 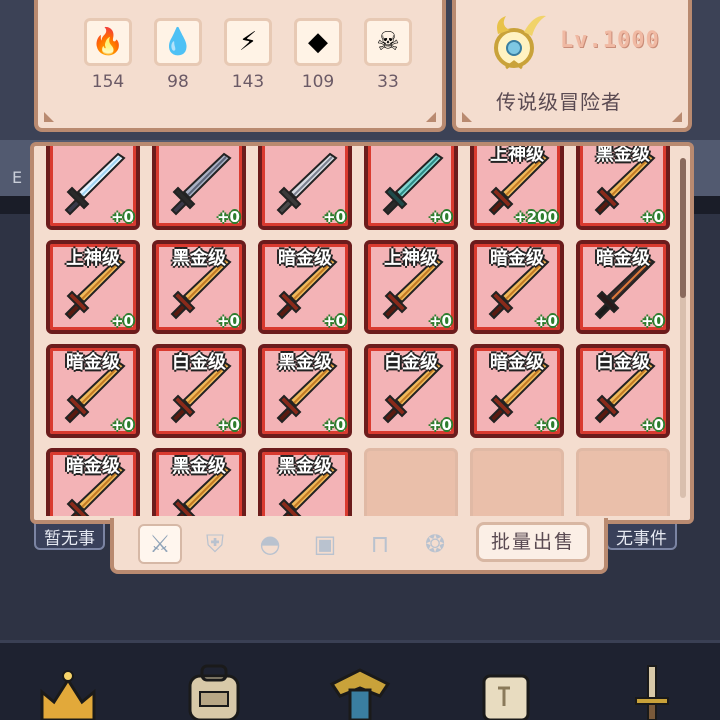 What do you see at coordinates (108, 82) in the screenshot?
I see `resource-count: 154` at bounding box center [108, 82].